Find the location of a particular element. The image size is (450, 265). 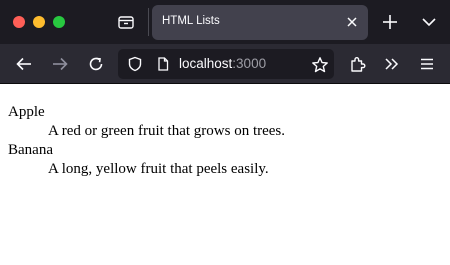

back-button is located at coordinates (24, 64).